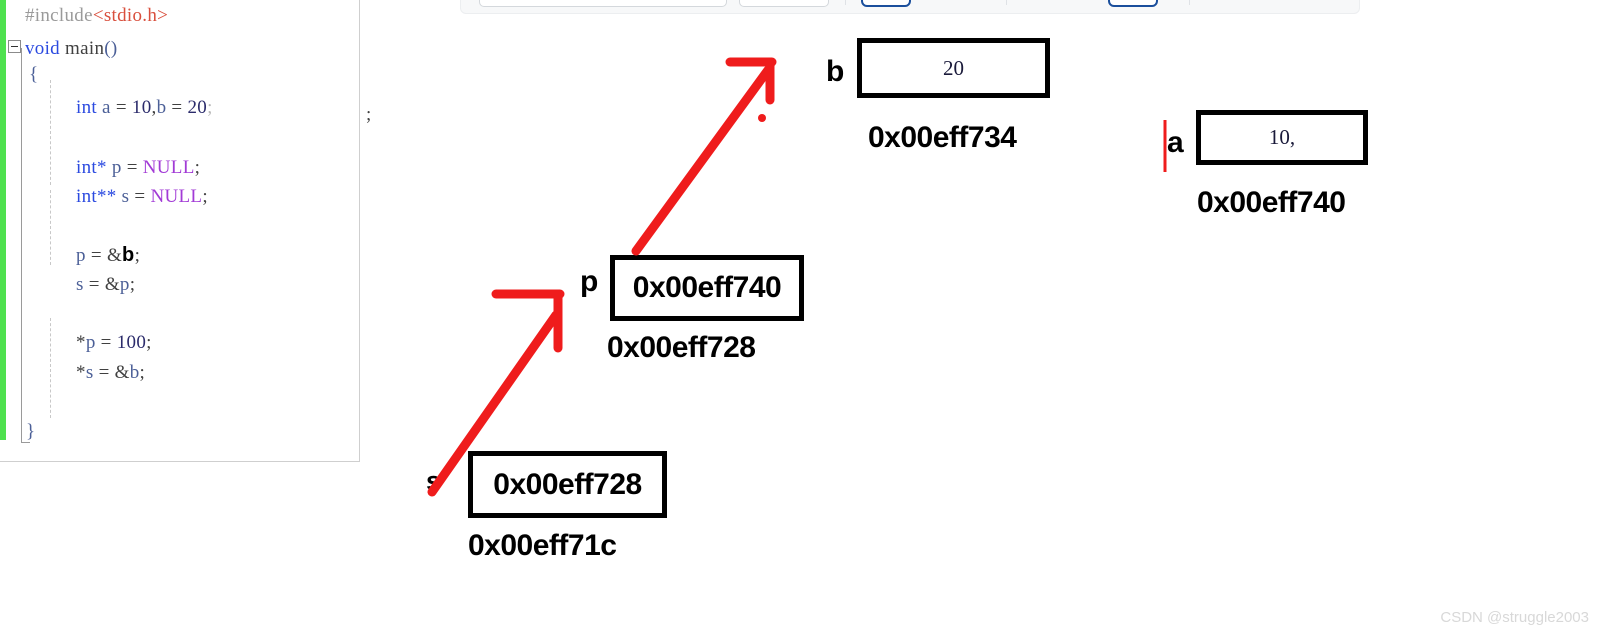  I want to click on code-token: int*, so click(91, 167).